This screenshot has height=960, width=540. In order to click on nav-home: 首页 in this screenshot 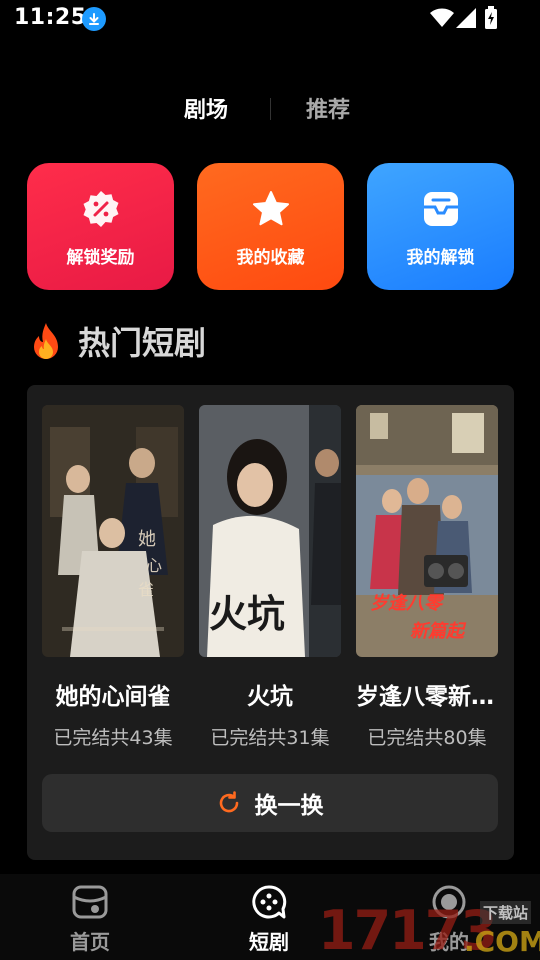, I will do `click(90, 918)`.